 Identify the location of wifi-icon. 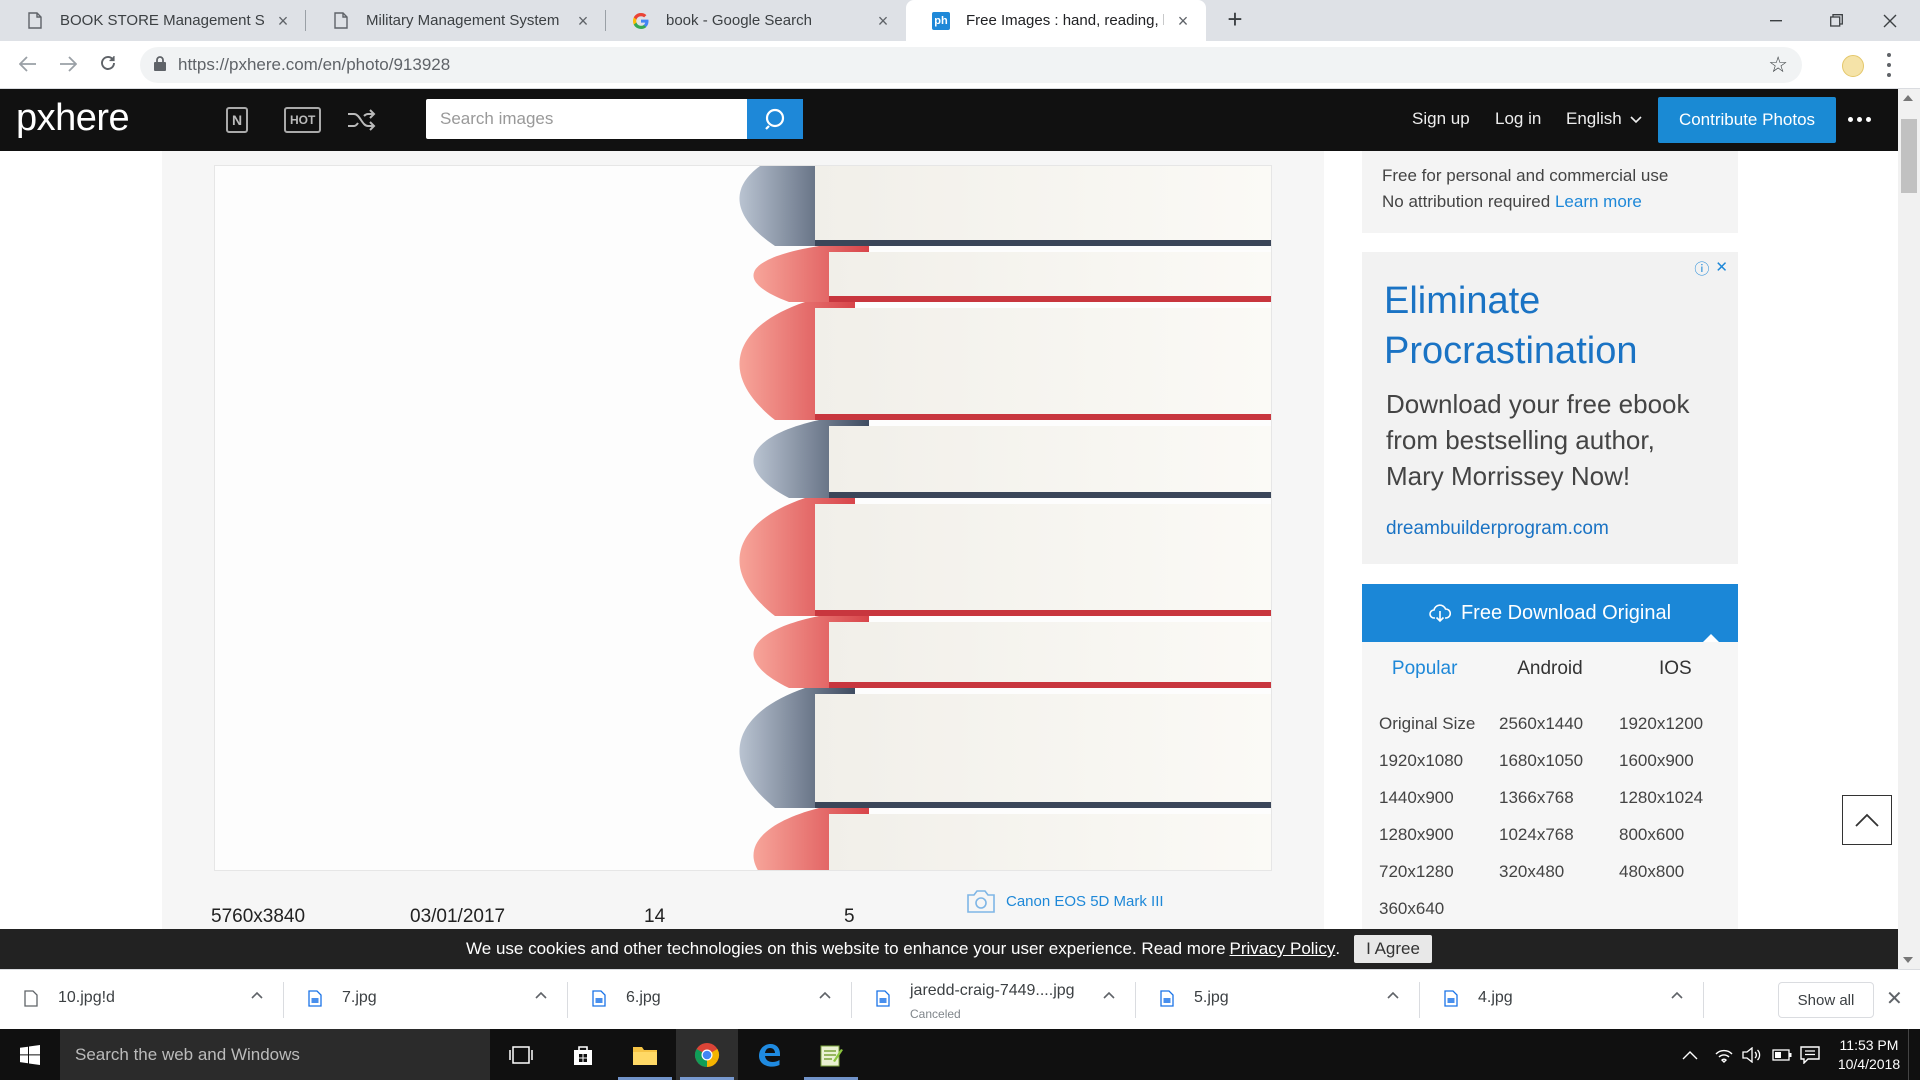
(1724, 1054).